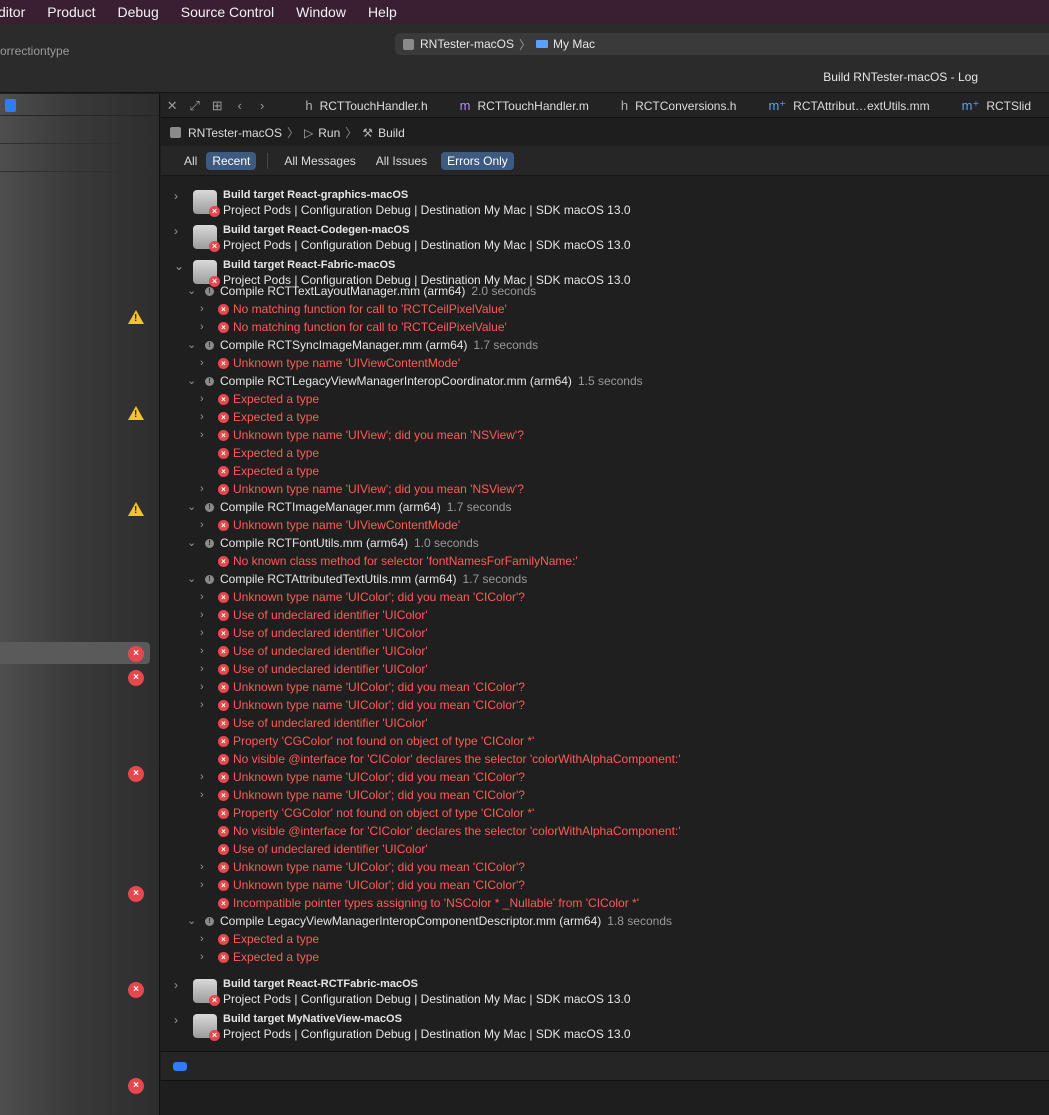 The image size is (1049, 1115). I want to click on close-icon: ✕, so click(172, 106).